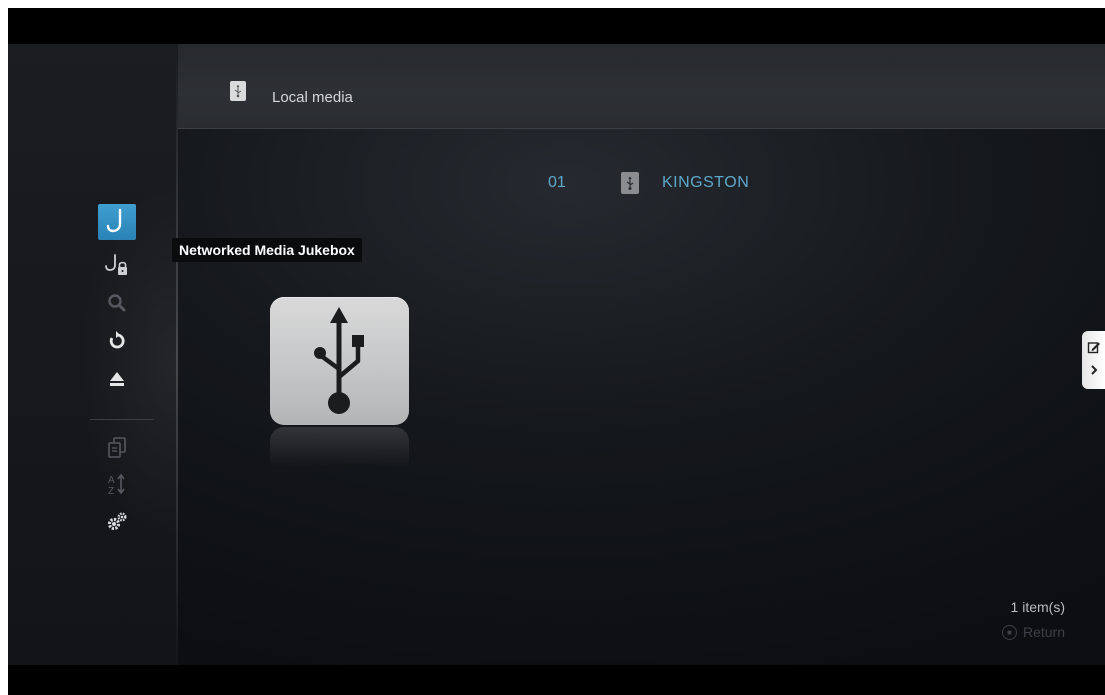 The height and width of the screenshot is (695, 1105). I want to click on item-count: 1 item(s), so click(1037, 607).